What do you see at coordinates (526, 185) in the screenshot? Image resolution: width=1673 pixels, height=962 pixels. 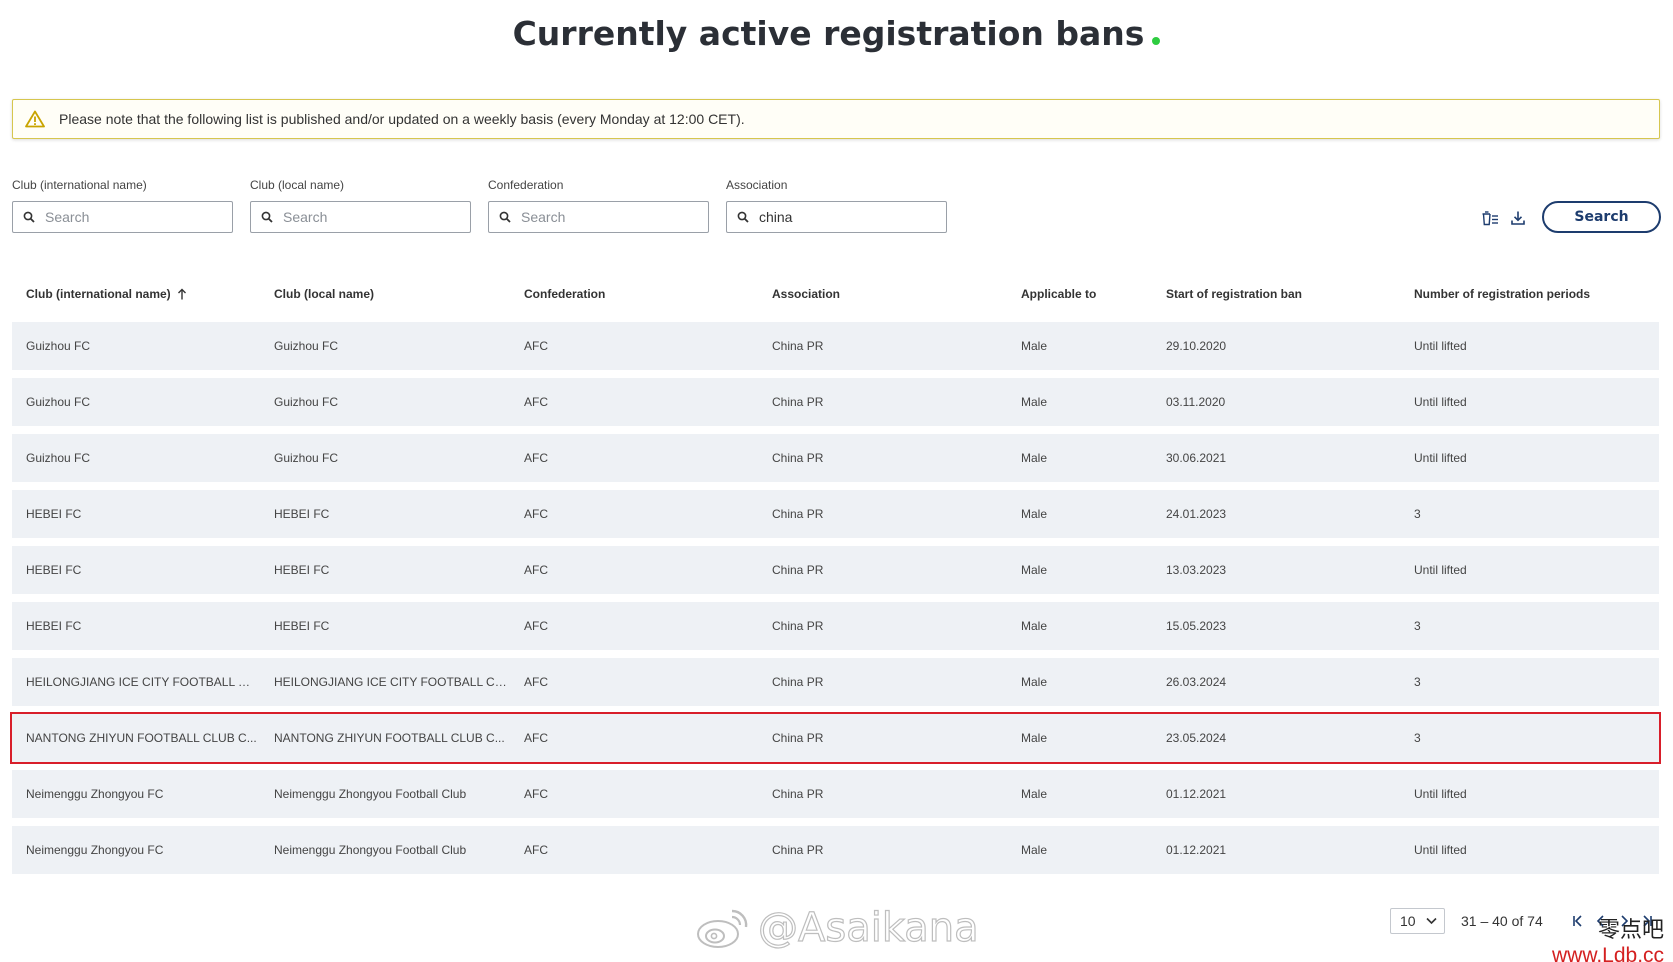 I see `filter-label: Confederation` at bounding box center [526, 185].